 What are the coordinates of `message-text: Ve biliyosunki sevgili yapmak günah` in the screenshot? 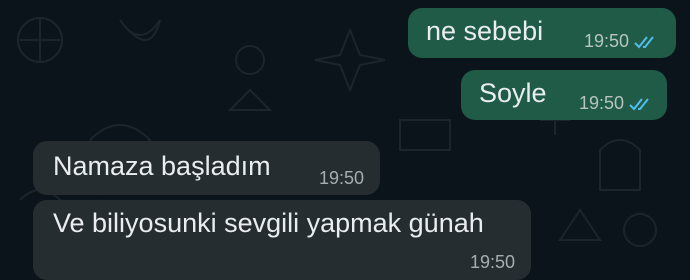 It's located at (268, 223).